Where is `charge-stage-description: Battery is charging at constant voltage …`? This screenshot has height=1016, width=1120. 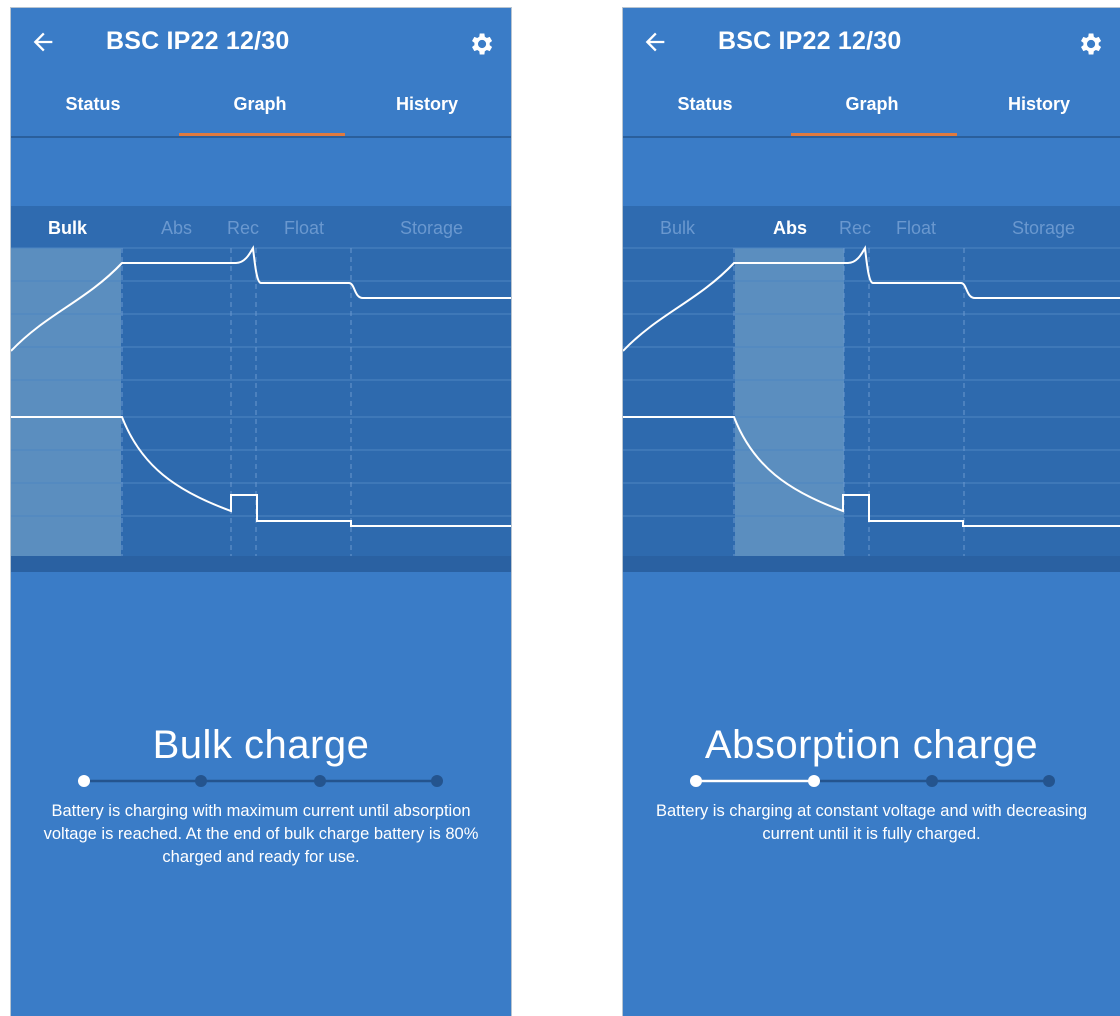 charge-stage-description: Battery is charging at constant voltage … is located at coordinates (871, 822).